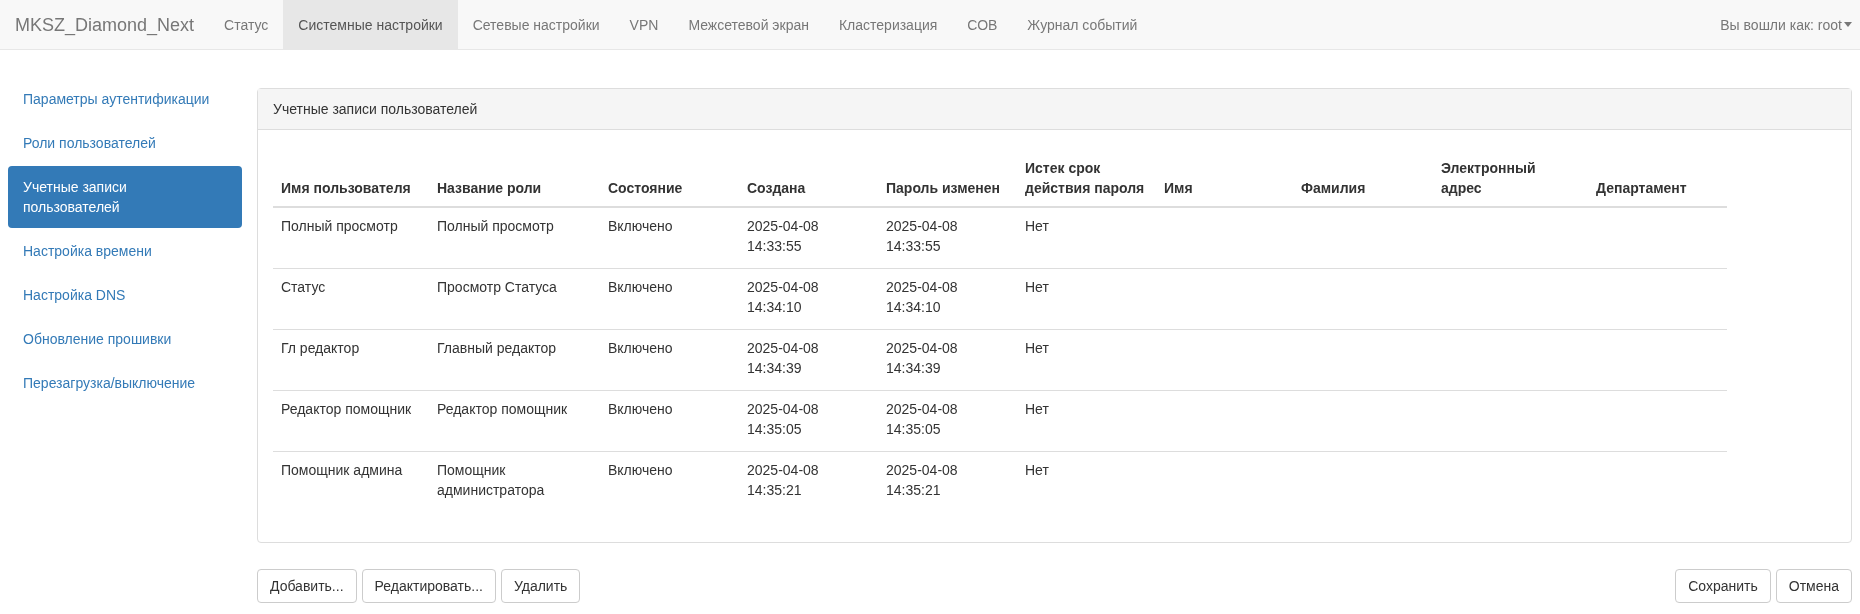 Image resolution: width=1860 pixels, height=614 pixels. What do you see at coordinates (1813, 586) in the screenshot?
I see `action-button: Отмена` at bounding box center [1813, 586].